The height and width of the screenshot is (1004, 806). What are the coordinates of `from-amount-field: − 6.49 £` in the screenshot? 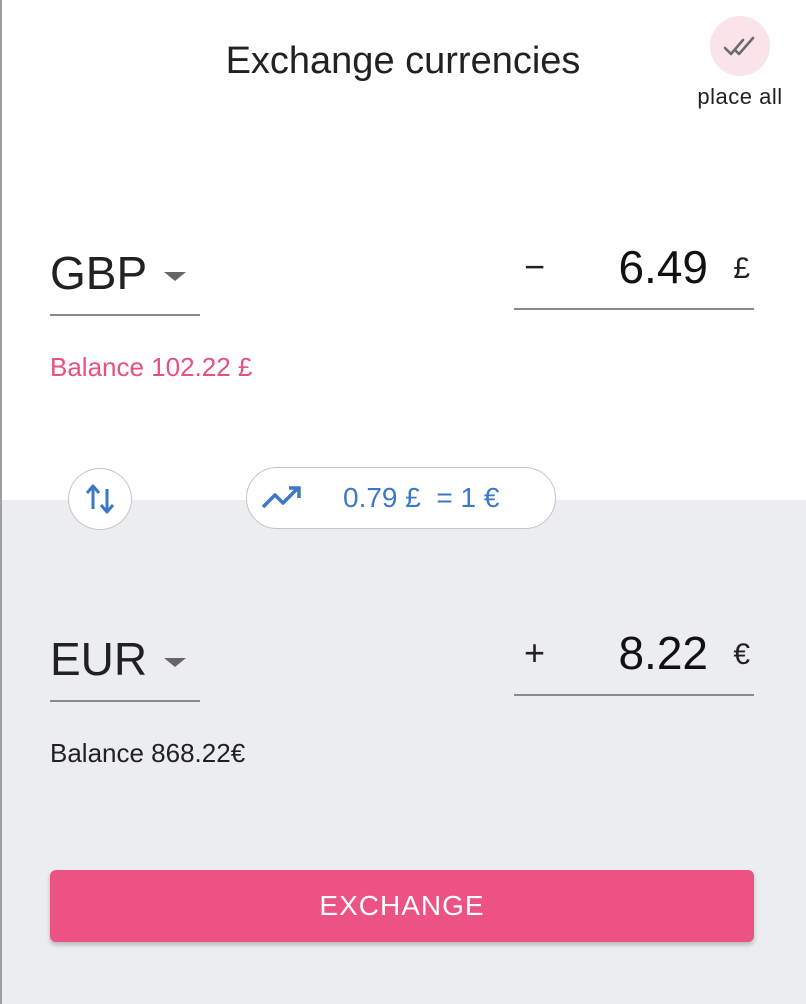 It's located at (634, 275).